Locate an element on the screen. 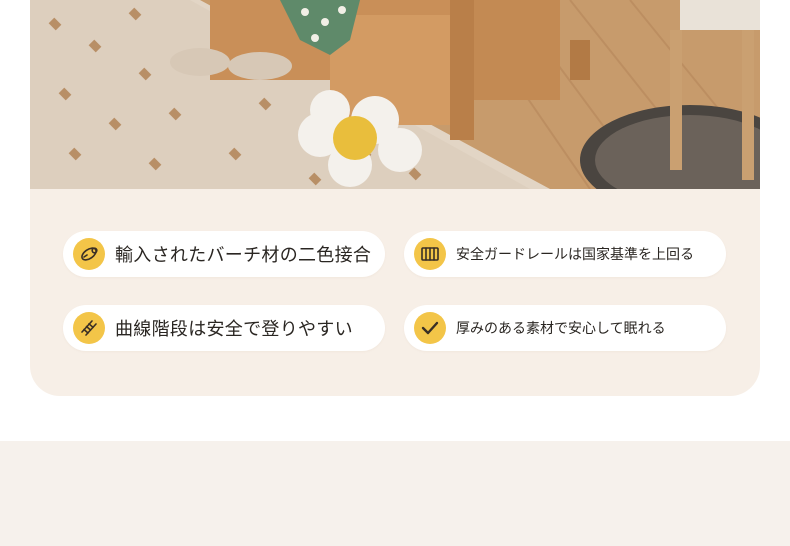 Image resolution: width=790 pixels, height=546 pixels. feature-label: 厚みのある素材で安心して眠れる is located at coordinates (561, 329).